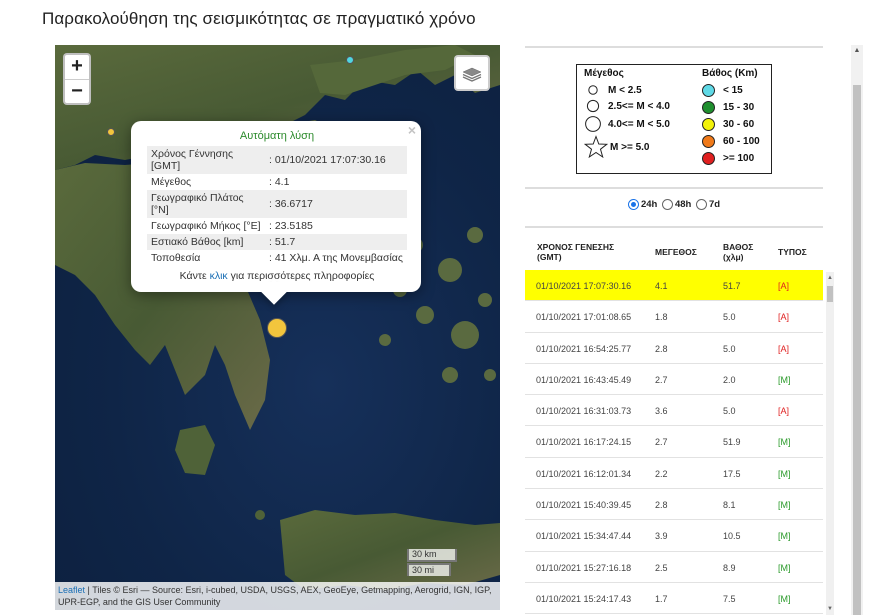  What do you see at coordinates (729, 379) in the screenshot?
I see `cell-depth: 2.0` at bounding box center [729, 379].